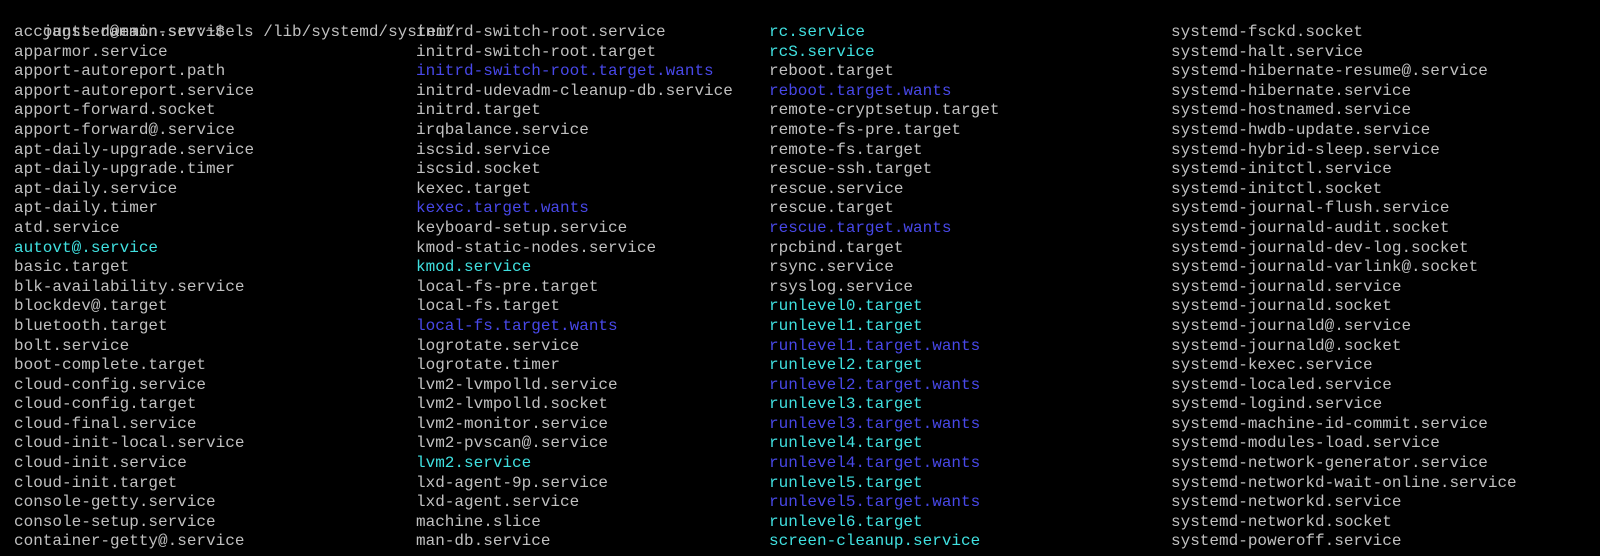 This screenshot has width=1600, height=556. What do you see at coordinates (72, 267) in the screenshot?
I see `file-entry: basic.target` at bounding box center [72, 267].